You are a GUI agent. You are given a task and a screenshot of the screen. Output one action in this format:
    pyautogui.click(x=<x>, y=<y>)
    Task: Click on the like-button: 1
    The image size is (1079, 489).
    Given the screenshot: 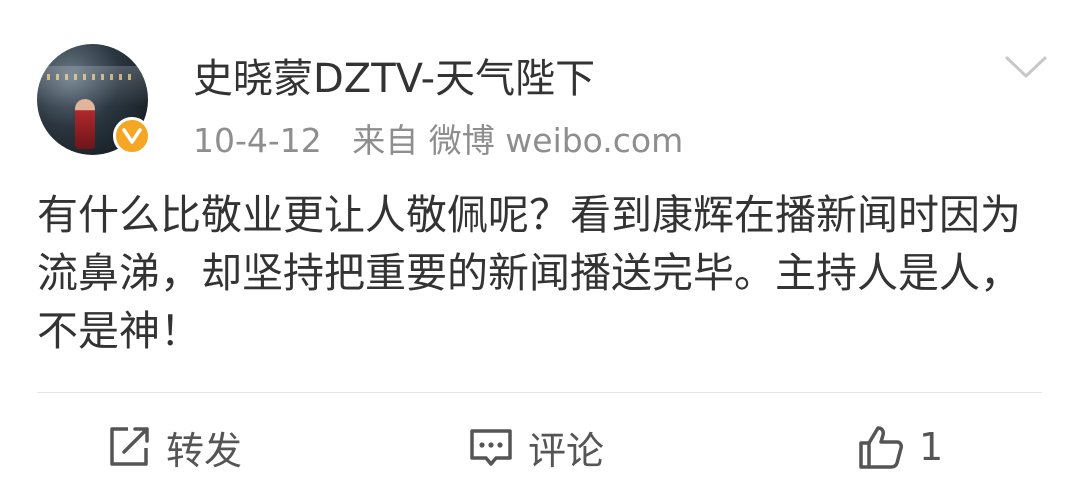 What is the action you would take?
    pyautogui.click(x=900, y=447)
    